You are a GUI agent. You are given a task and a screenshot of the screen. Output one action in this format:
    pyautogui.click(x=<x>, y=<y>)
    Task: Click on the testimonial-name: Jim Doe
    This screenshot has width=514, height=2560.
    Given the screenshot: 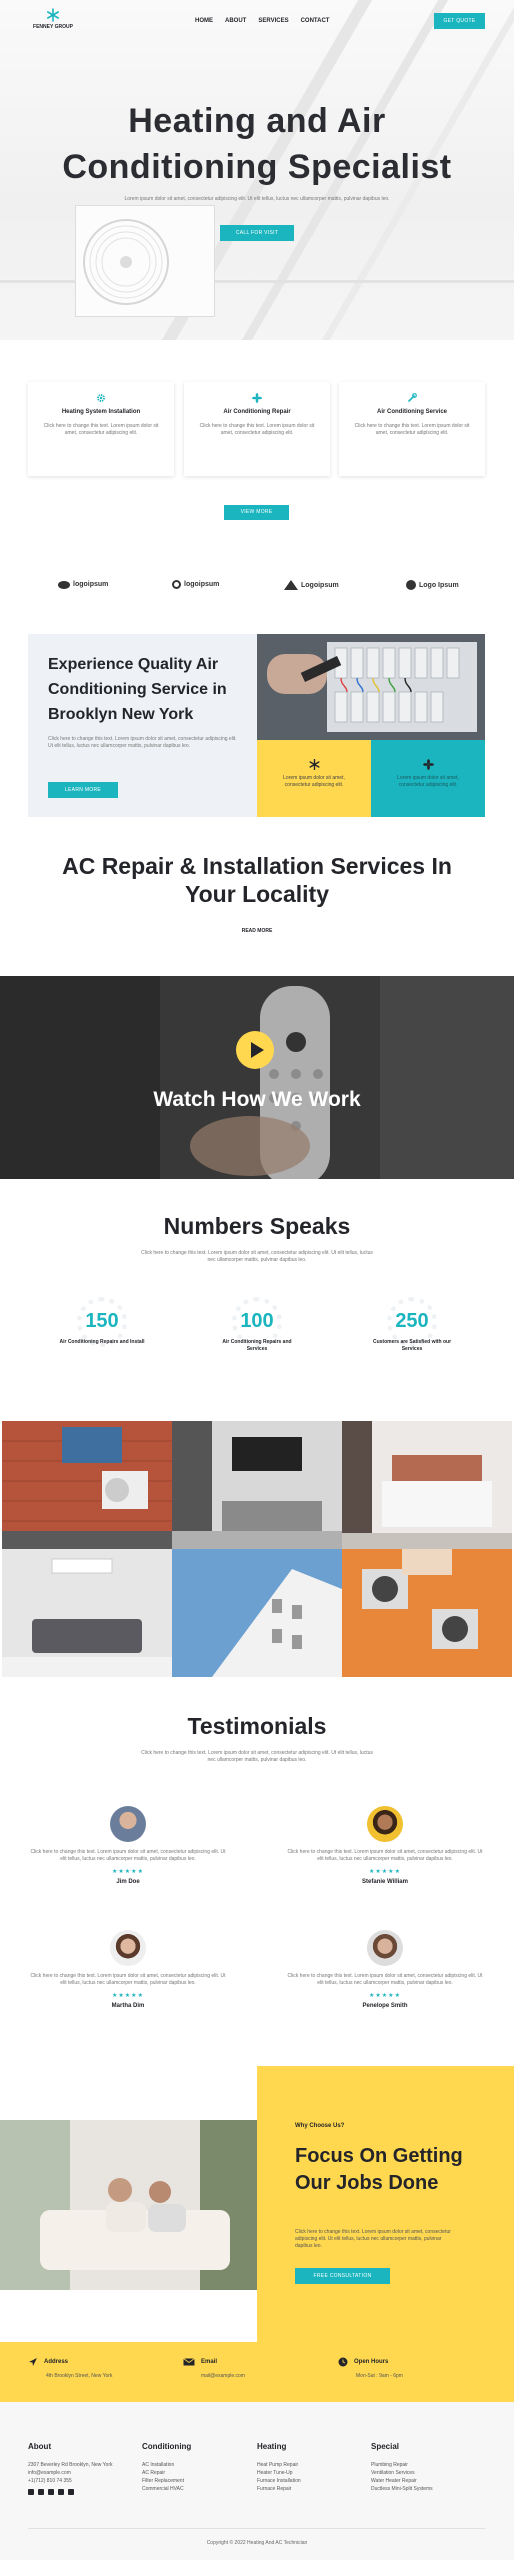 What is the action you would take?
    pyautogui.click(x=128, y=1882)
    